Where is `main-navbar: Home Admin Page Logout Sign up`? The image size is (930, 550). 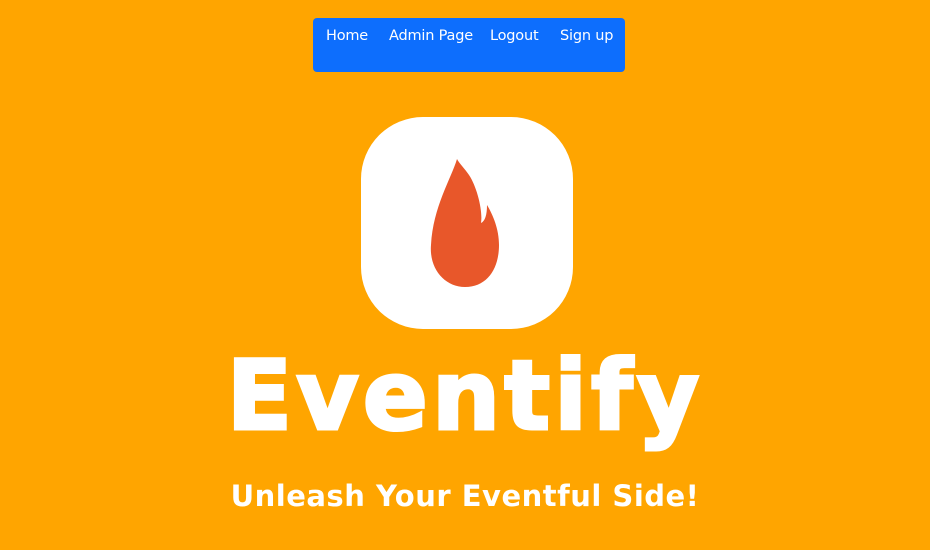 main-navbar: Home Admin Page Logout Sign up is located at coordinates (469, 45).